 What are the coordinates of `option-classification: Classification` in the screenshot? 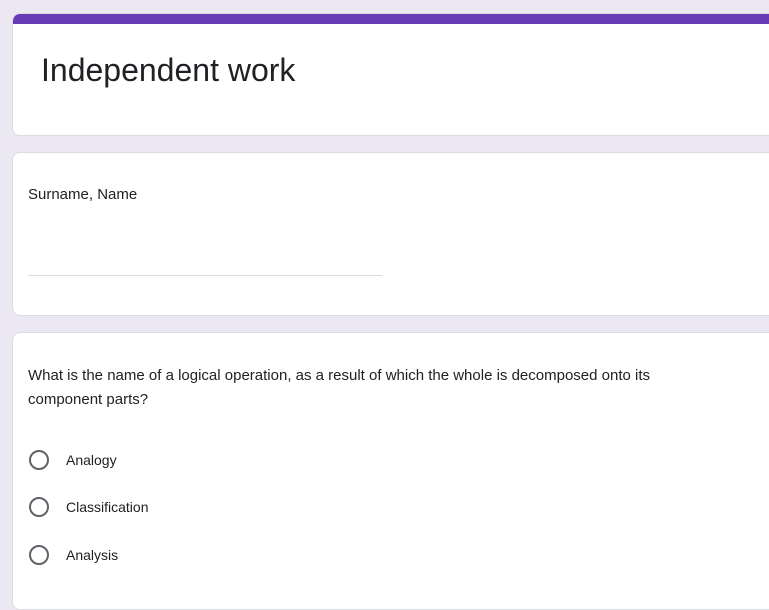 It's located at (88, 507).